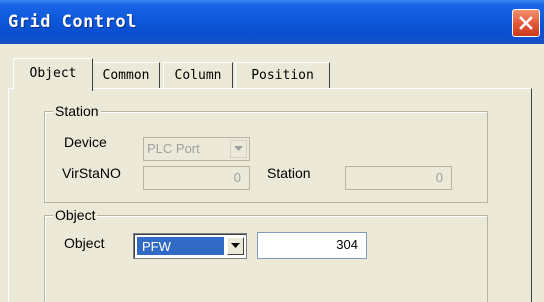 The height and width of the screenshot is (302, 544). I want to click on window-title: Grid Control, so click(72, 22).